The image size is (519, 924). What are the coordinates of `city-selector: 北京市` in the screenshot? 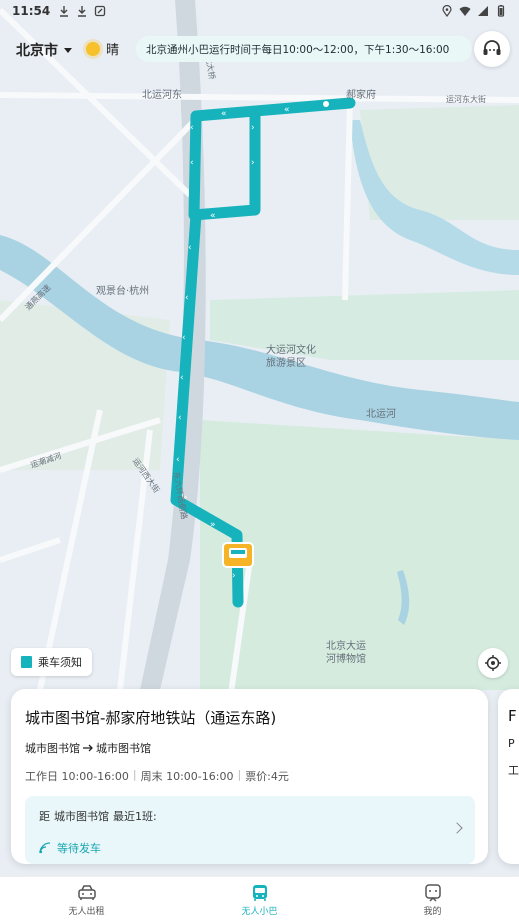 It's located at (44, 50).